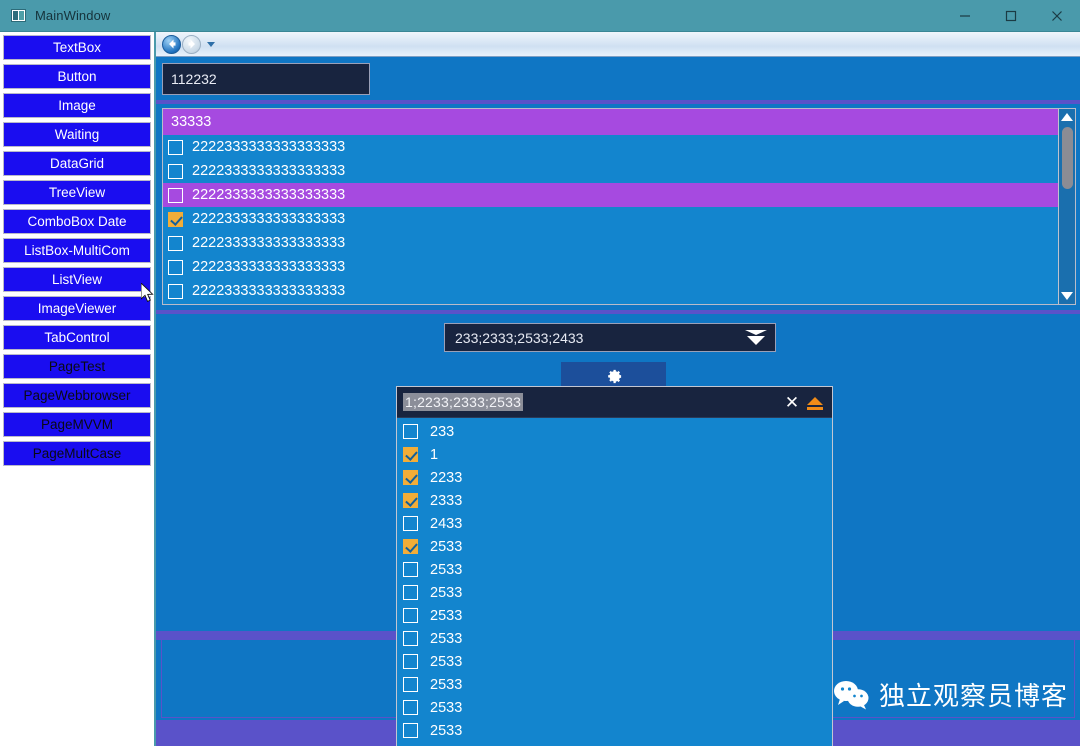  I want to click on sidebar-item-pagetest: PageTest, so click(77, 366).